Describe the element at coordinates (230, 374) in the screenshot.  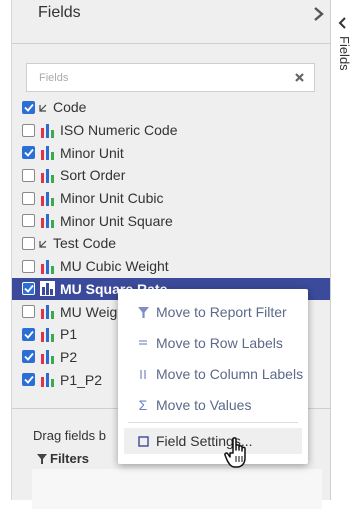
I see `menu-item-label: Move to Column Labels` at that location.